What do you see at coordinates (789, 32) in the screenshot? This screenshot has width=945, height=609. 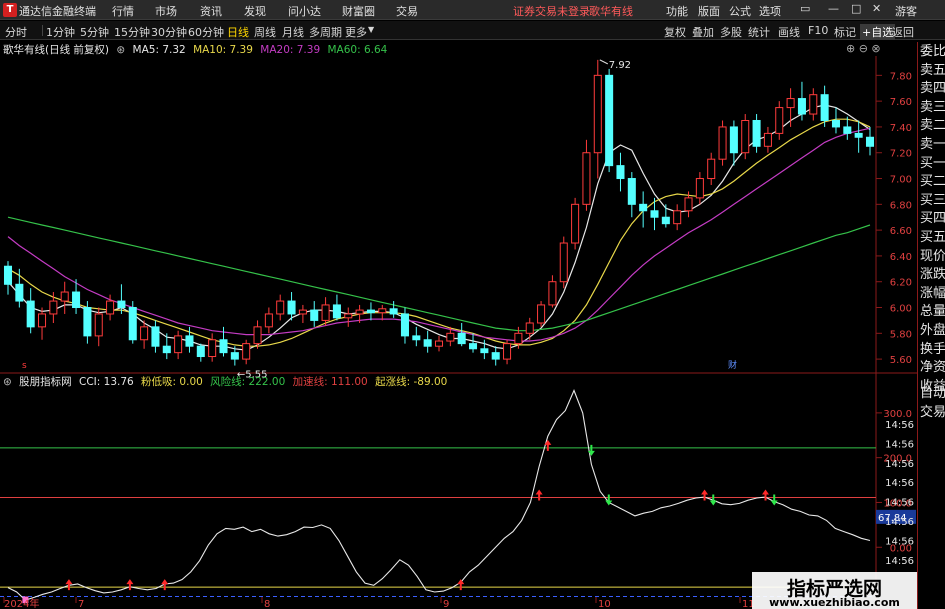 I see `draw-line-button: 画线` at bounding box center [789, 32].